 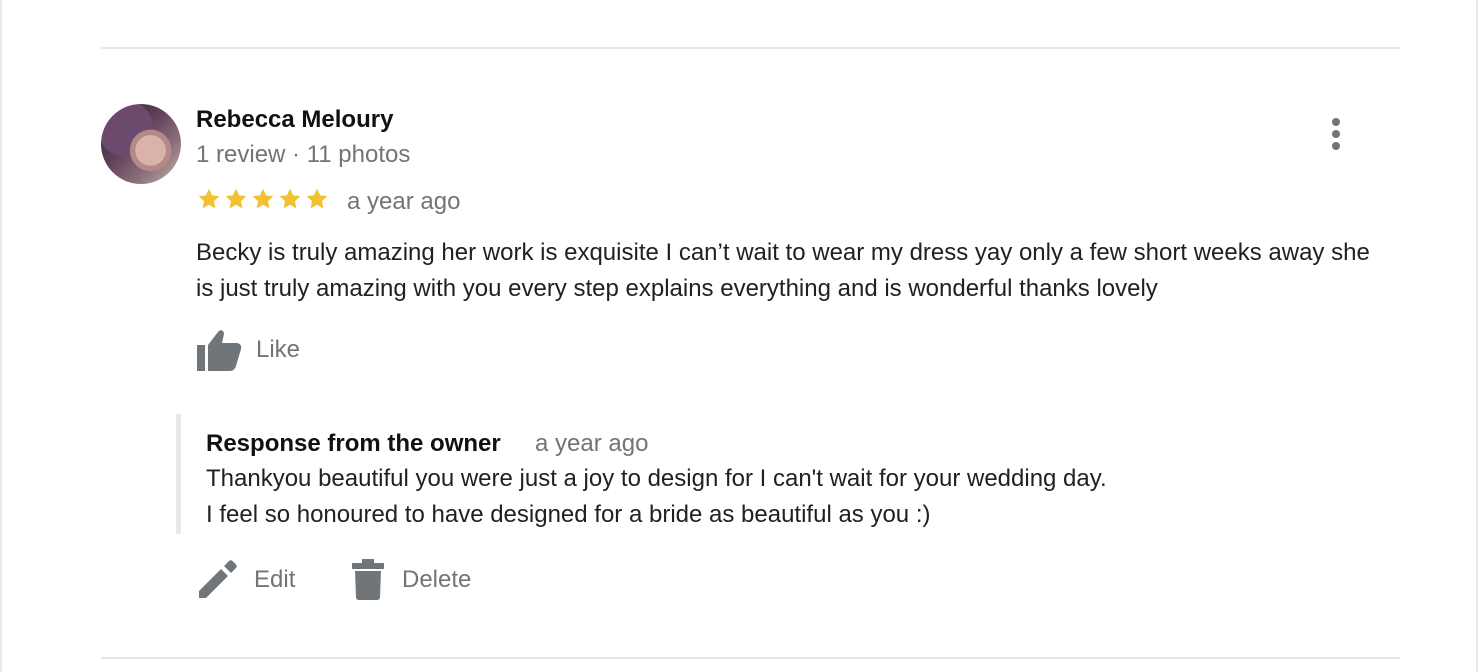 What do you see at coordinates (294, 120) in the screenshot?
I see `reviewer-name: Rebecca Meloury` at bounding box center [294, 120].